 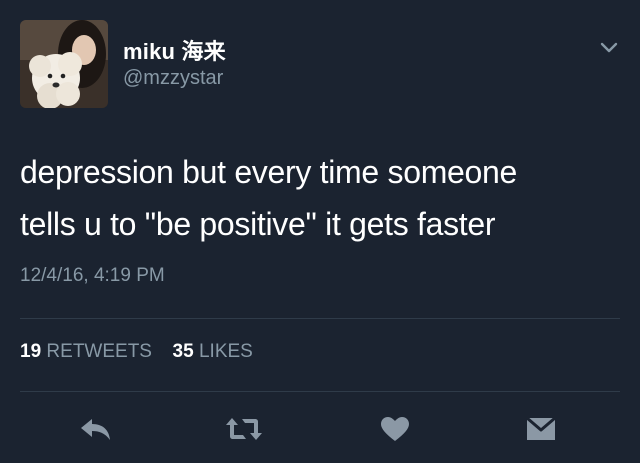 I want to click on chevron-down-icon, so click(x=609, y=48).